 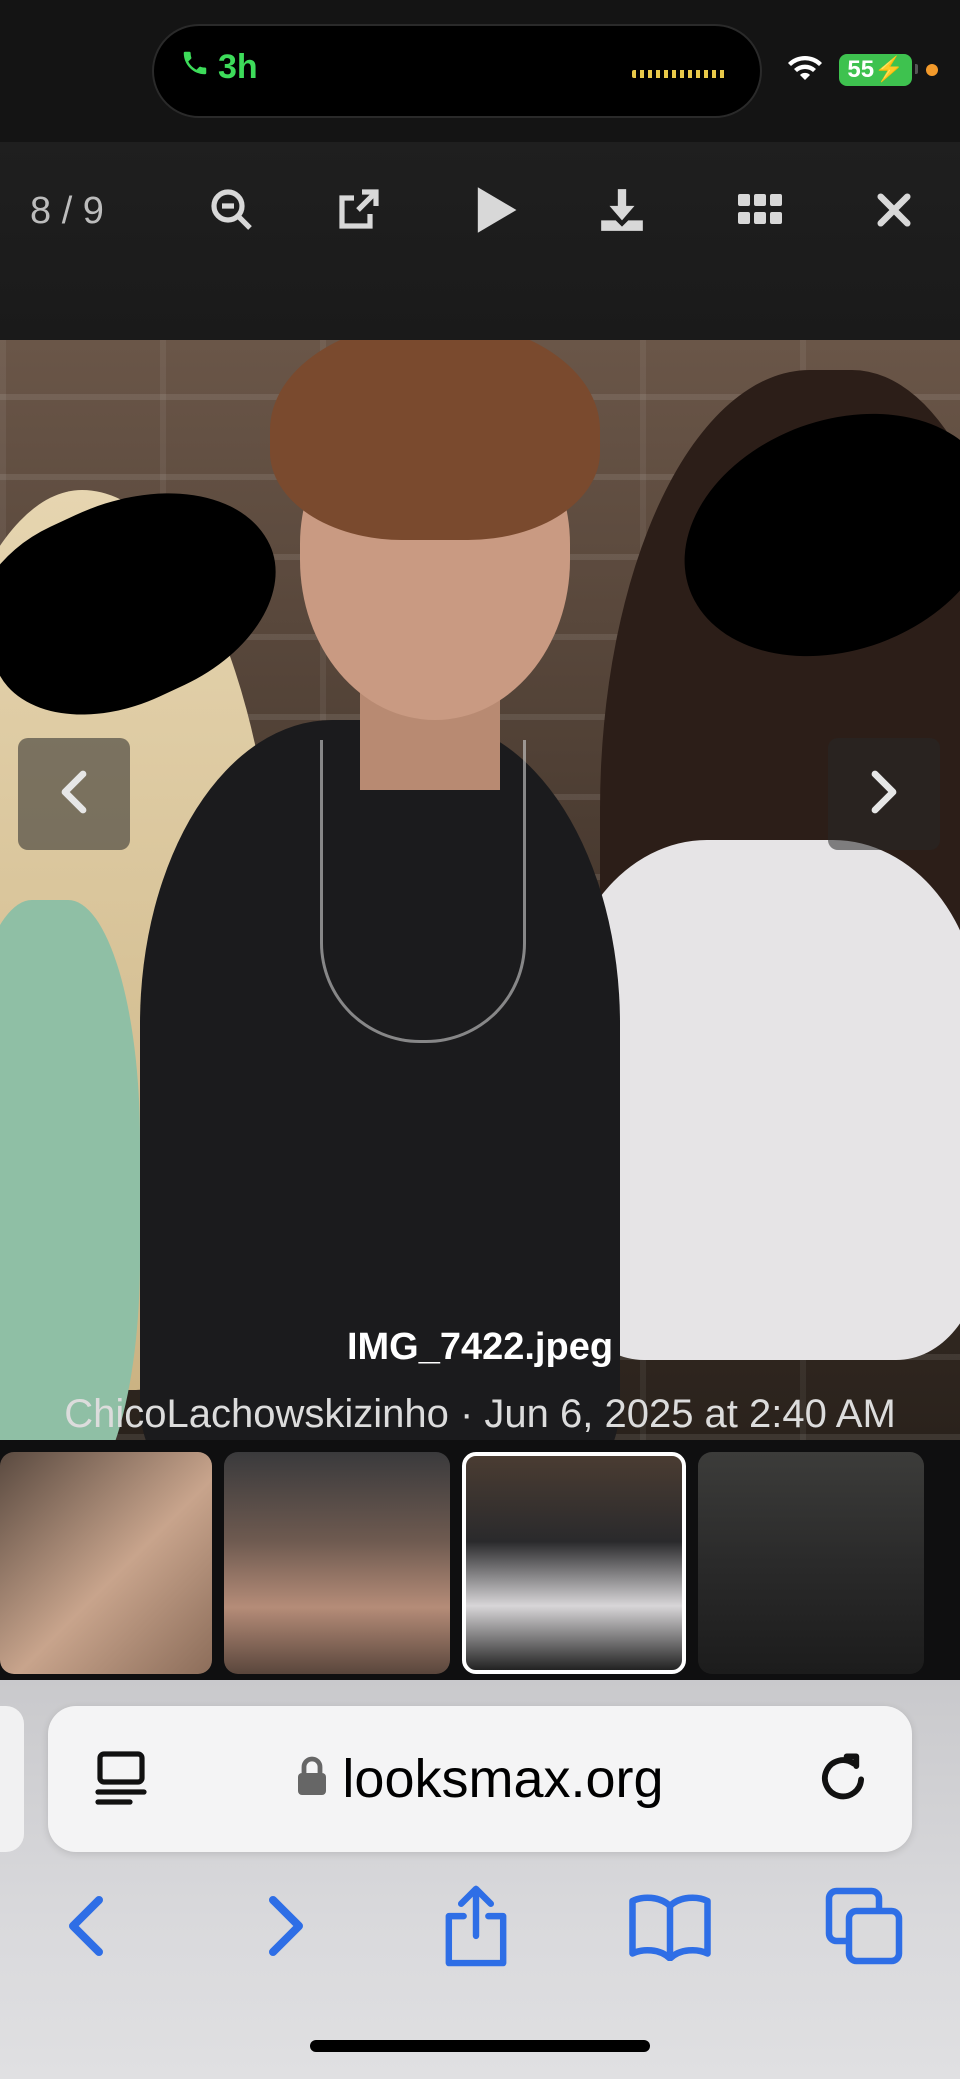 I want to click on image-counter: 8 / 9, so click(x=67, y=211).